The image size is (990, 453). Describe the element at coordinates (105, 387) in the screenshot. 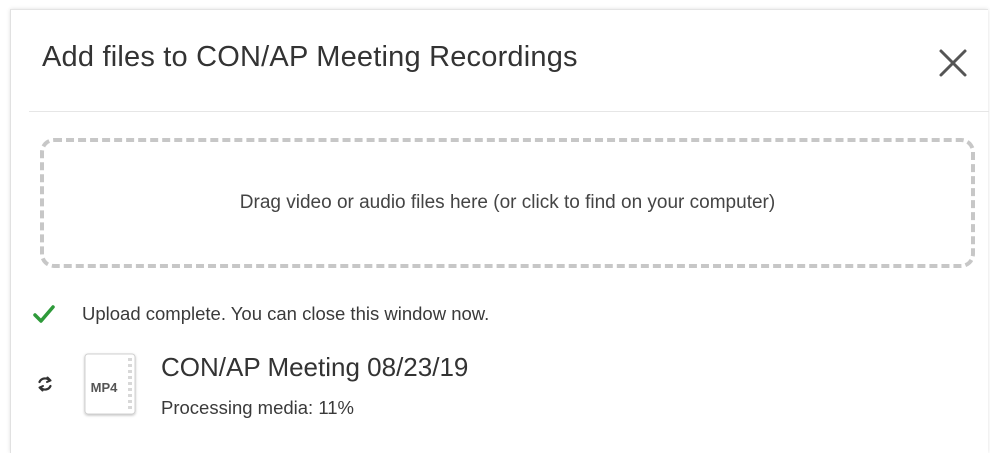

I see `file-type-label: MP4` at that location.